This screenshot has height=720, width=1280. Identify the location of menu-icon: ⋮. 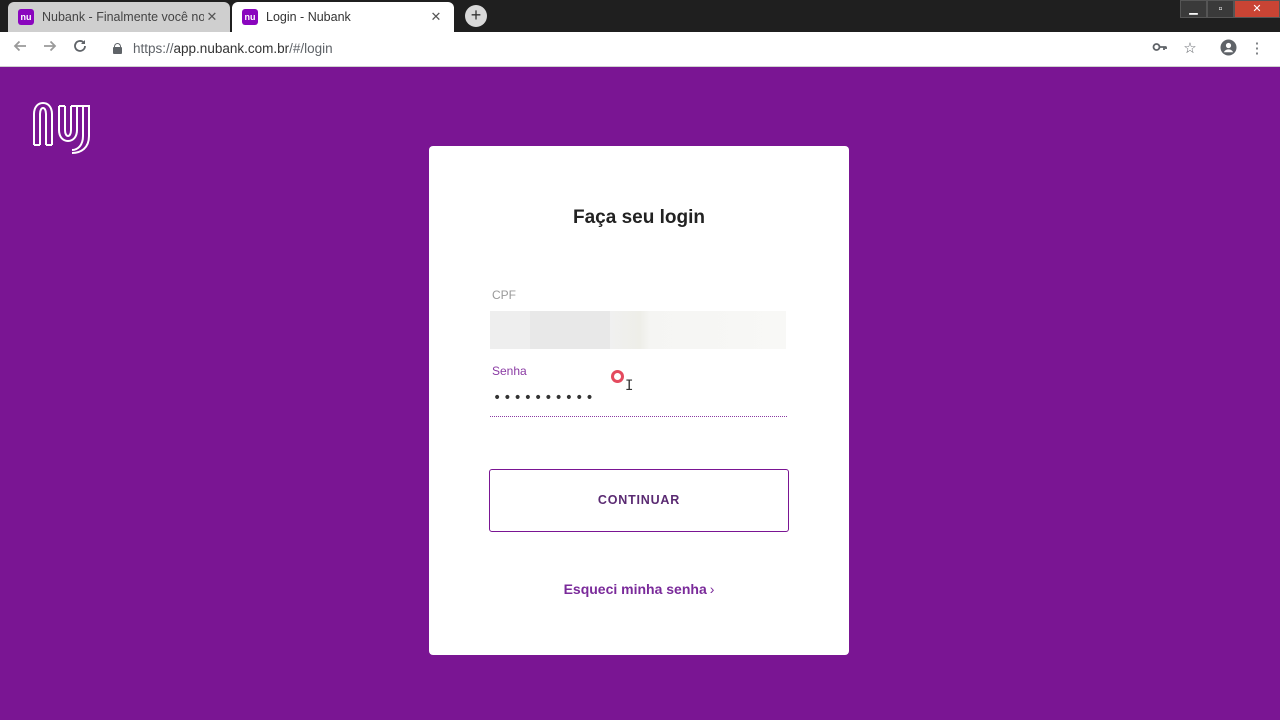
(1257, 49).